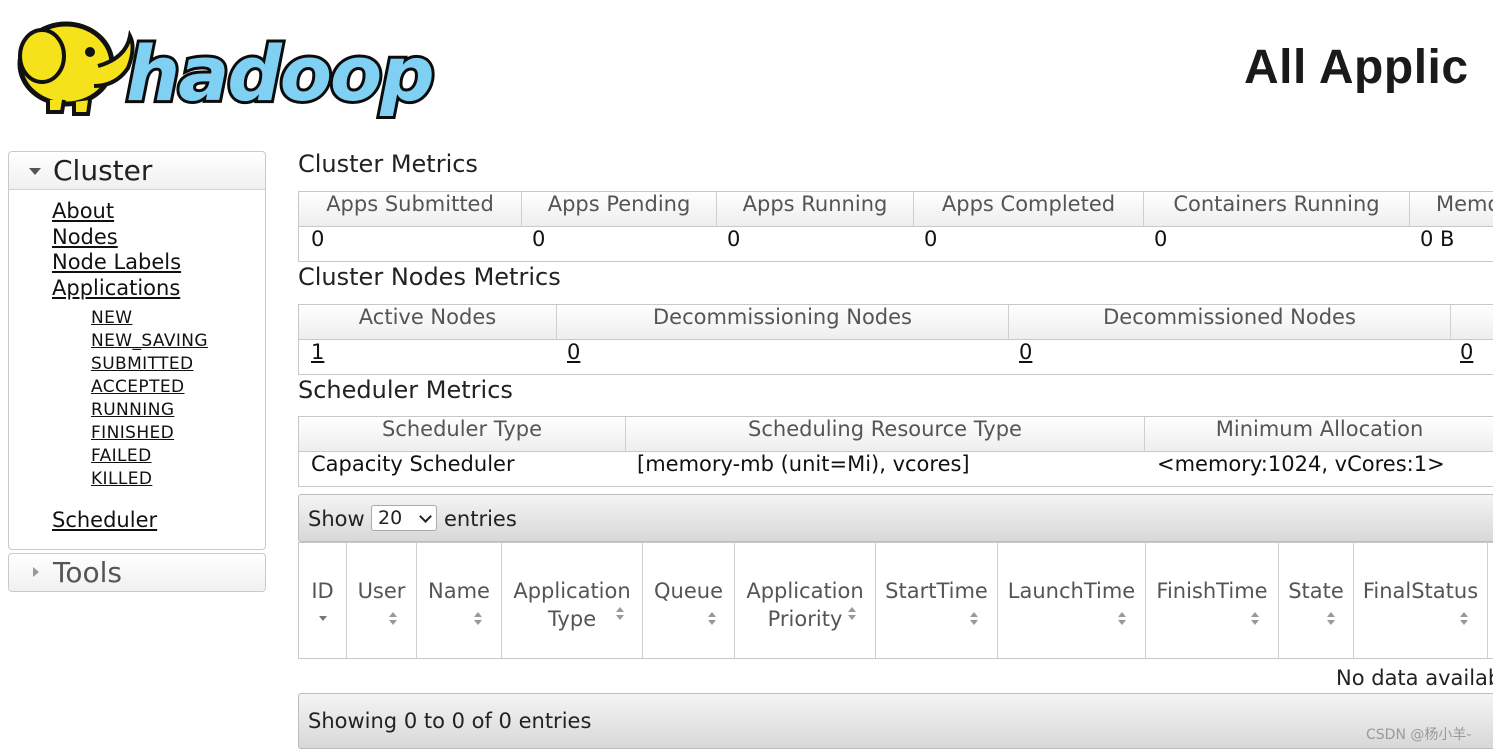  I want to click on column-name: Name, so click(459, 600).